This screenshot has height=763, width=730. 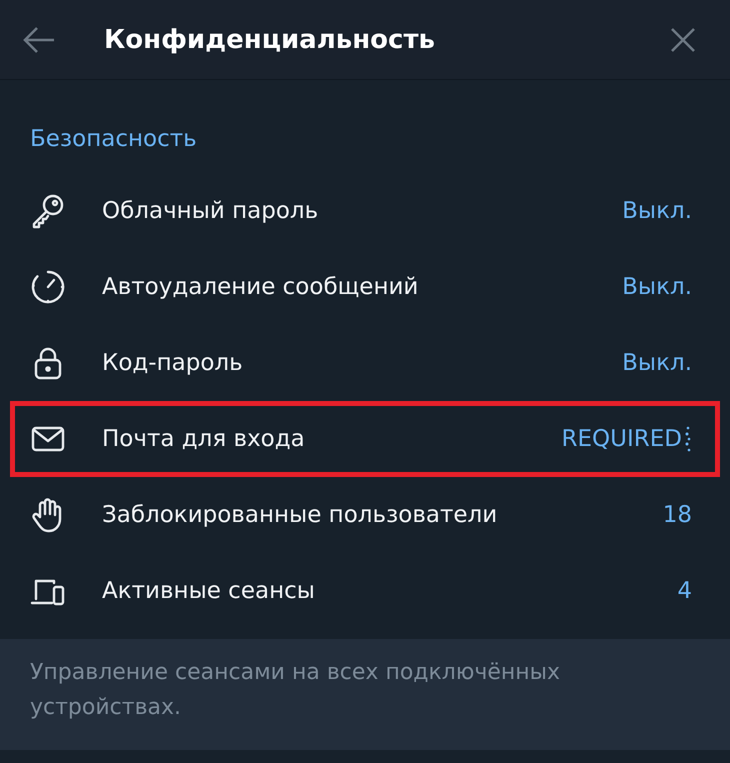 I want to click on row-value: 18, so click(x=677, y=515).